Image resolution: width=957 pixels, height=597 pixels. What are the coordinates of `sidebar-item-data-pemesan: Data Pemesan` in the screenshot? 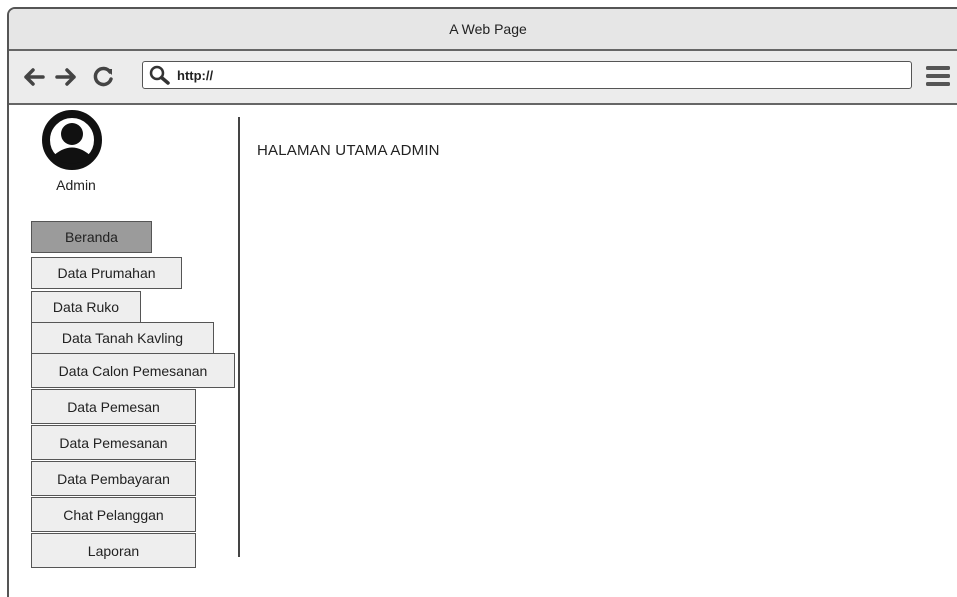 It's located at (113, 406).